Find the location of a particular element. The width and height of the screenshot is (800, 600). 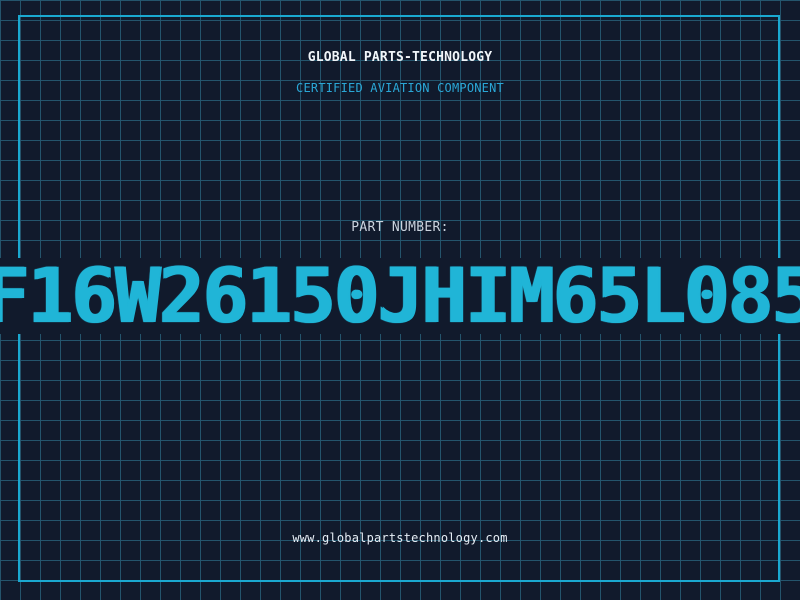

company-name: GLOBAL PARTS-TECHNOLOGY is located at coordinates (400, 57).